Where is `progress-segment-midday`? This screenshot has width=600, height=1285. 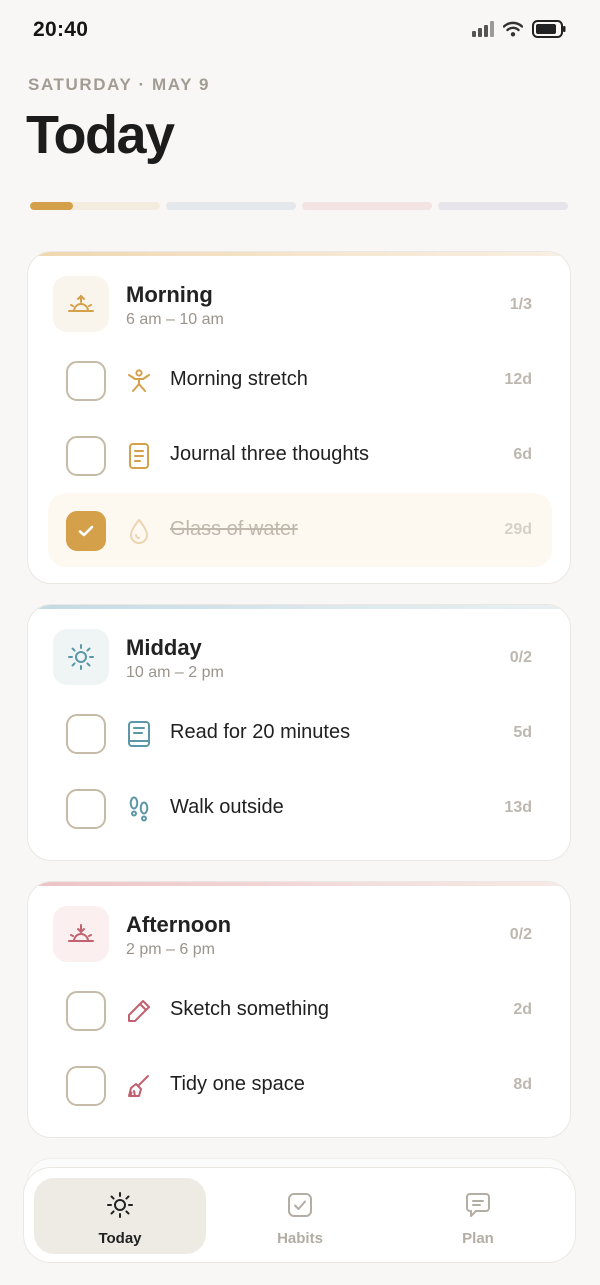
progress-segment-midday is located at coordinates (231, 206).